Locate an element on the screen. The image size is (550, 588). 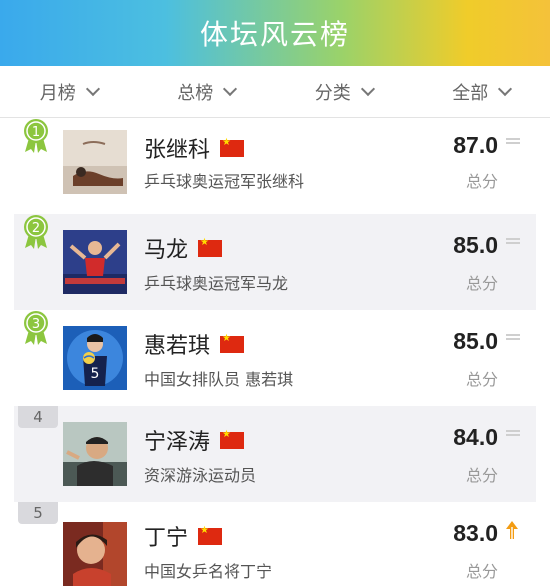
athlete-name: 张继科 is located at coordinates (177, 150).